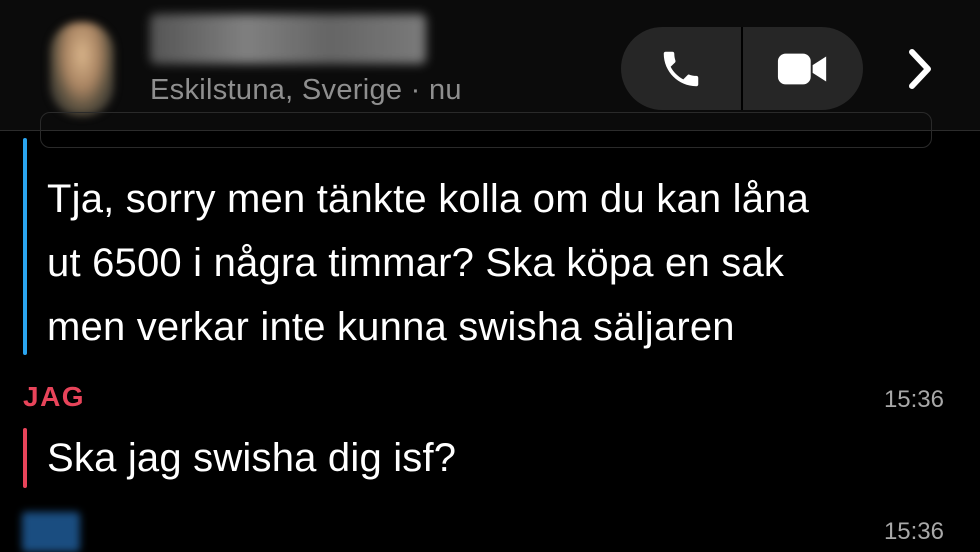  I want to click on contact-name-redacted, so click(288, 39).